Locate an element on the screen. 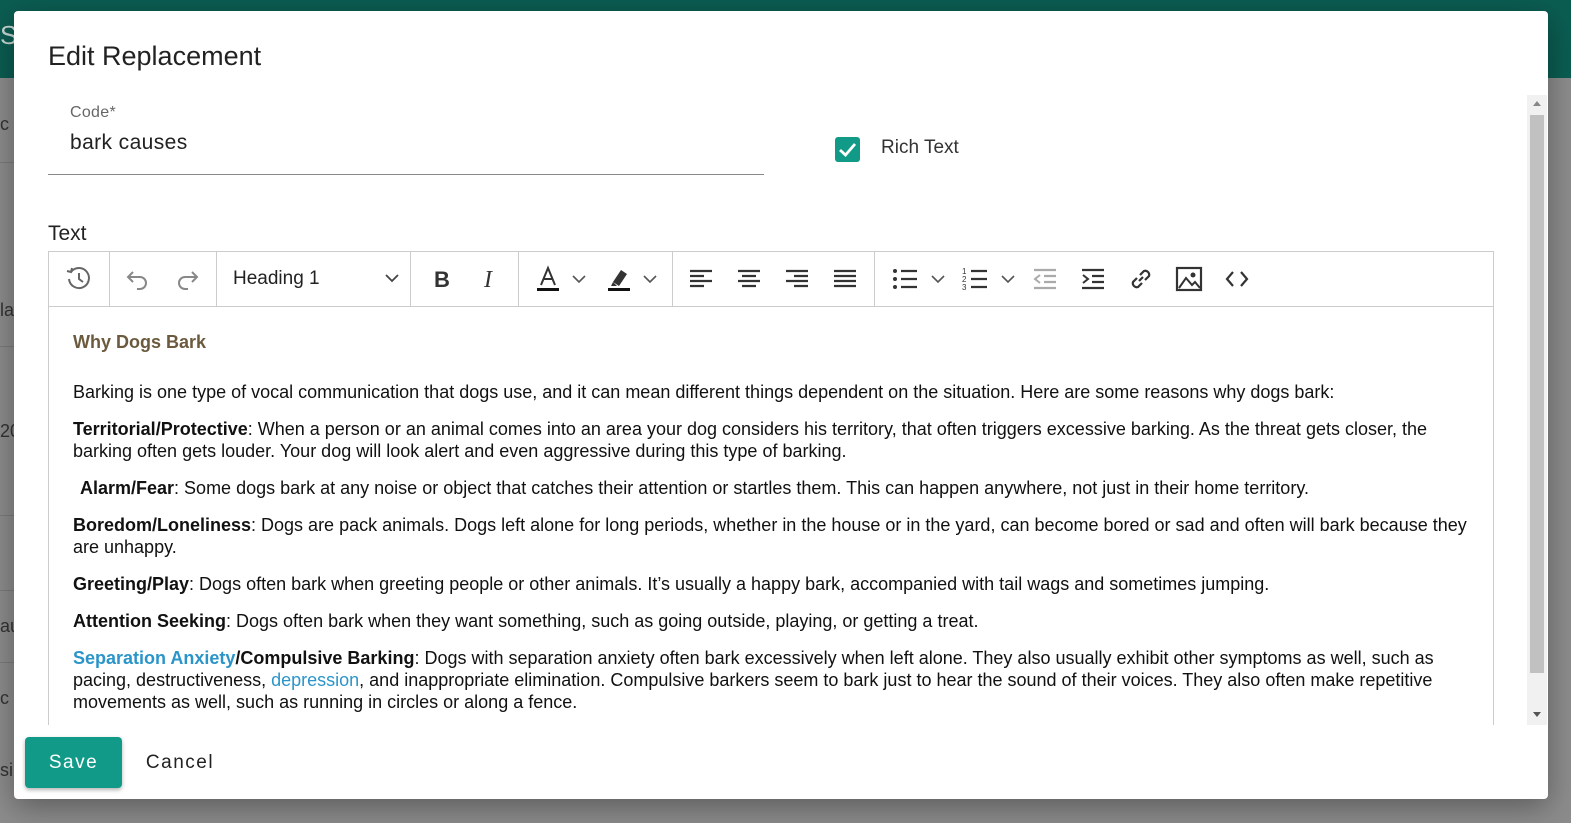  align-left-icon is located at coordinates (701, 279).